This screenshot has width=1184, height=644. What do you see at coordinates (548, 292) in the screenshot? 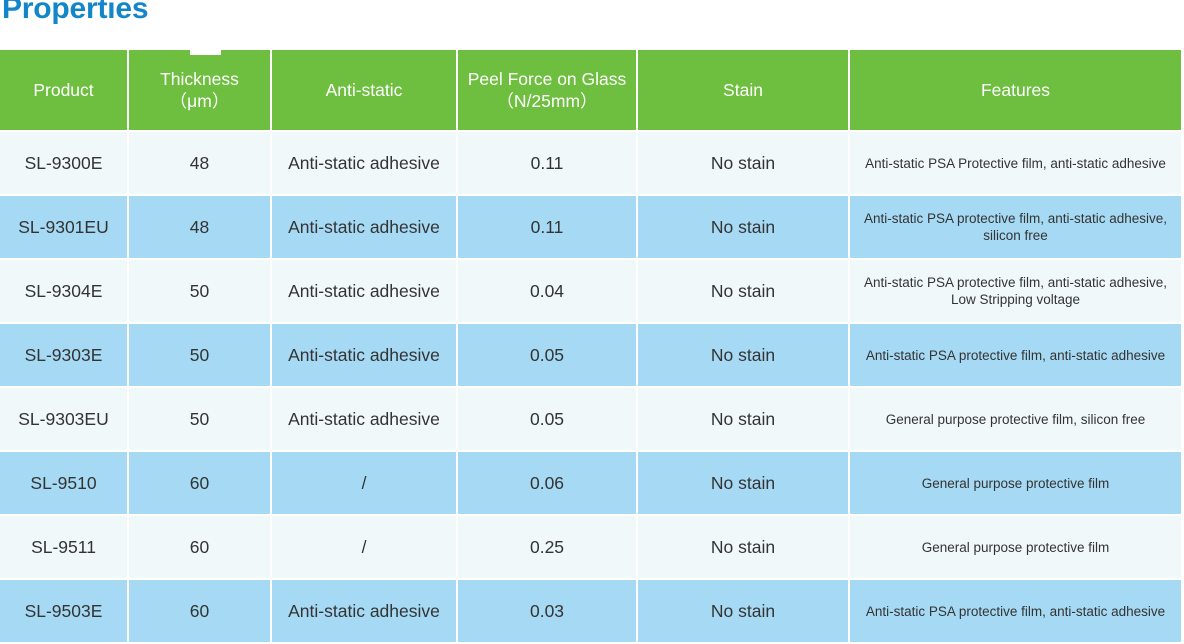
I see `cell-peel-force: 0.04` at bounding box center [548, 292].